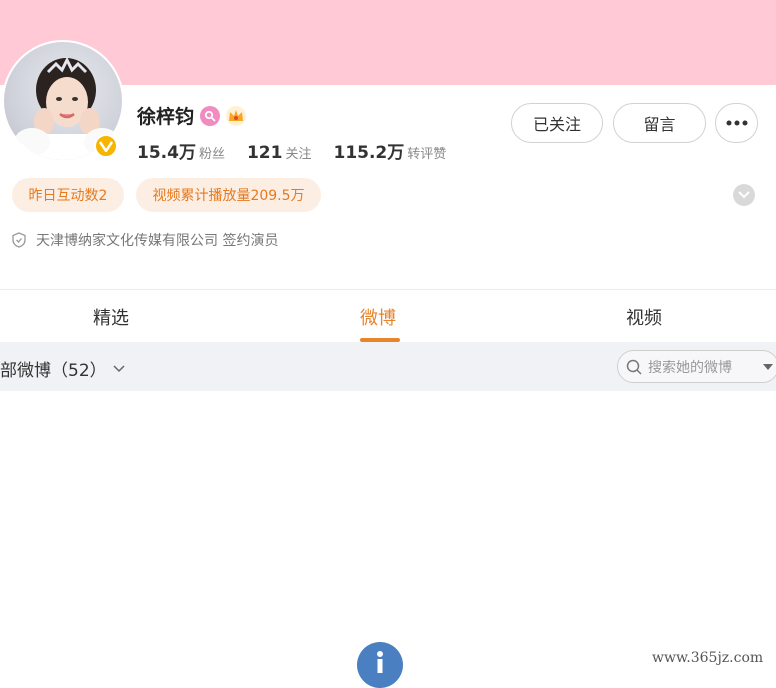 This screenshot has width=776, height=688. I want to click on weibo-filter-dropdown: 部微博（52）, so click(62, 368).